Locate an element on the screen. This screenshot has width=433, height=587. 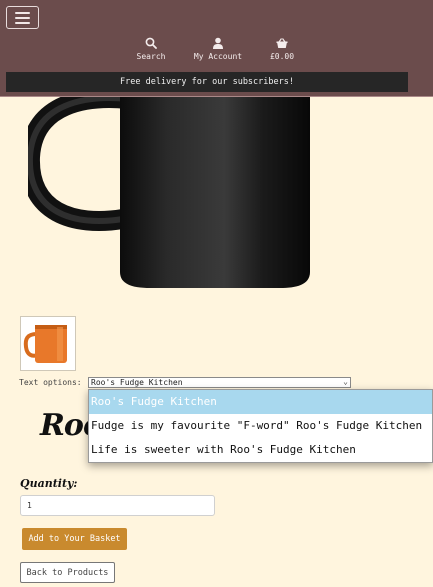
nav-basket-link: £0.00 is located at coordinates (282, 49).